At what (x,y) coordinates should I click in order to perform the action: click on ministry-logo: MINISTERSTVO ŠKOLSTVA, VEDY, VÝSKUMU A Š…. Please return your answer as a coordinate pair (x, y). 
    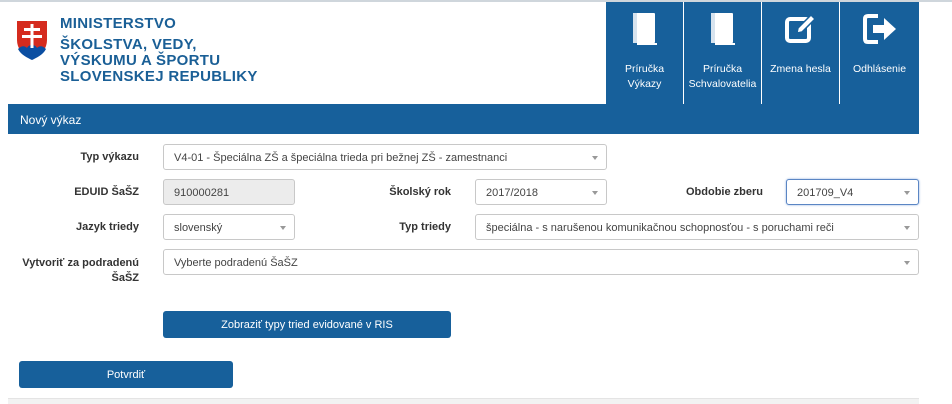
    Looking at the image, I should click on (135, 55).